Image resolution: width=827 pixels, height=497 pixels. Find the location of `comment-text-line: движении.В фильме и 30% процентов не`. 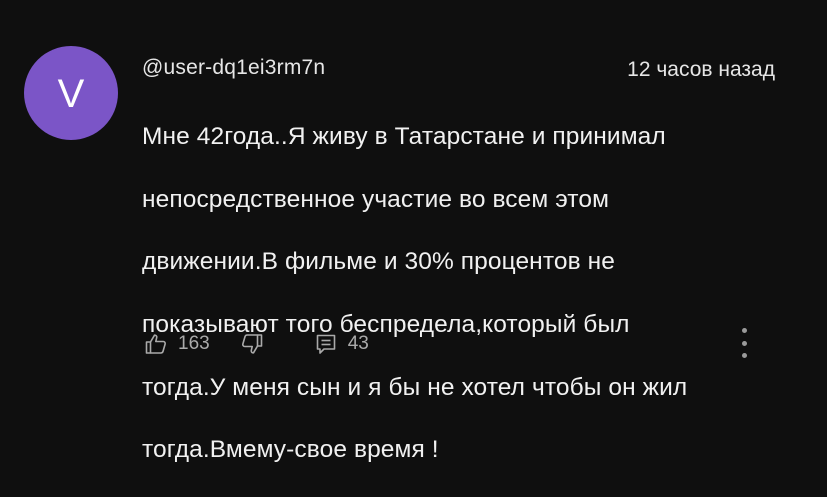

comment-text-line: движении.В фильме и 30% процентов не is located at coordinates (378, 262).